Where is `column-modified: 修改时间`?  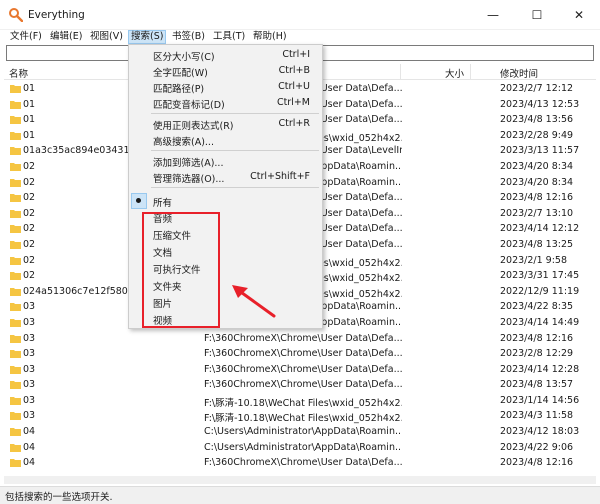 column-modified: 修改时间 is located at coordinates (519, 73).